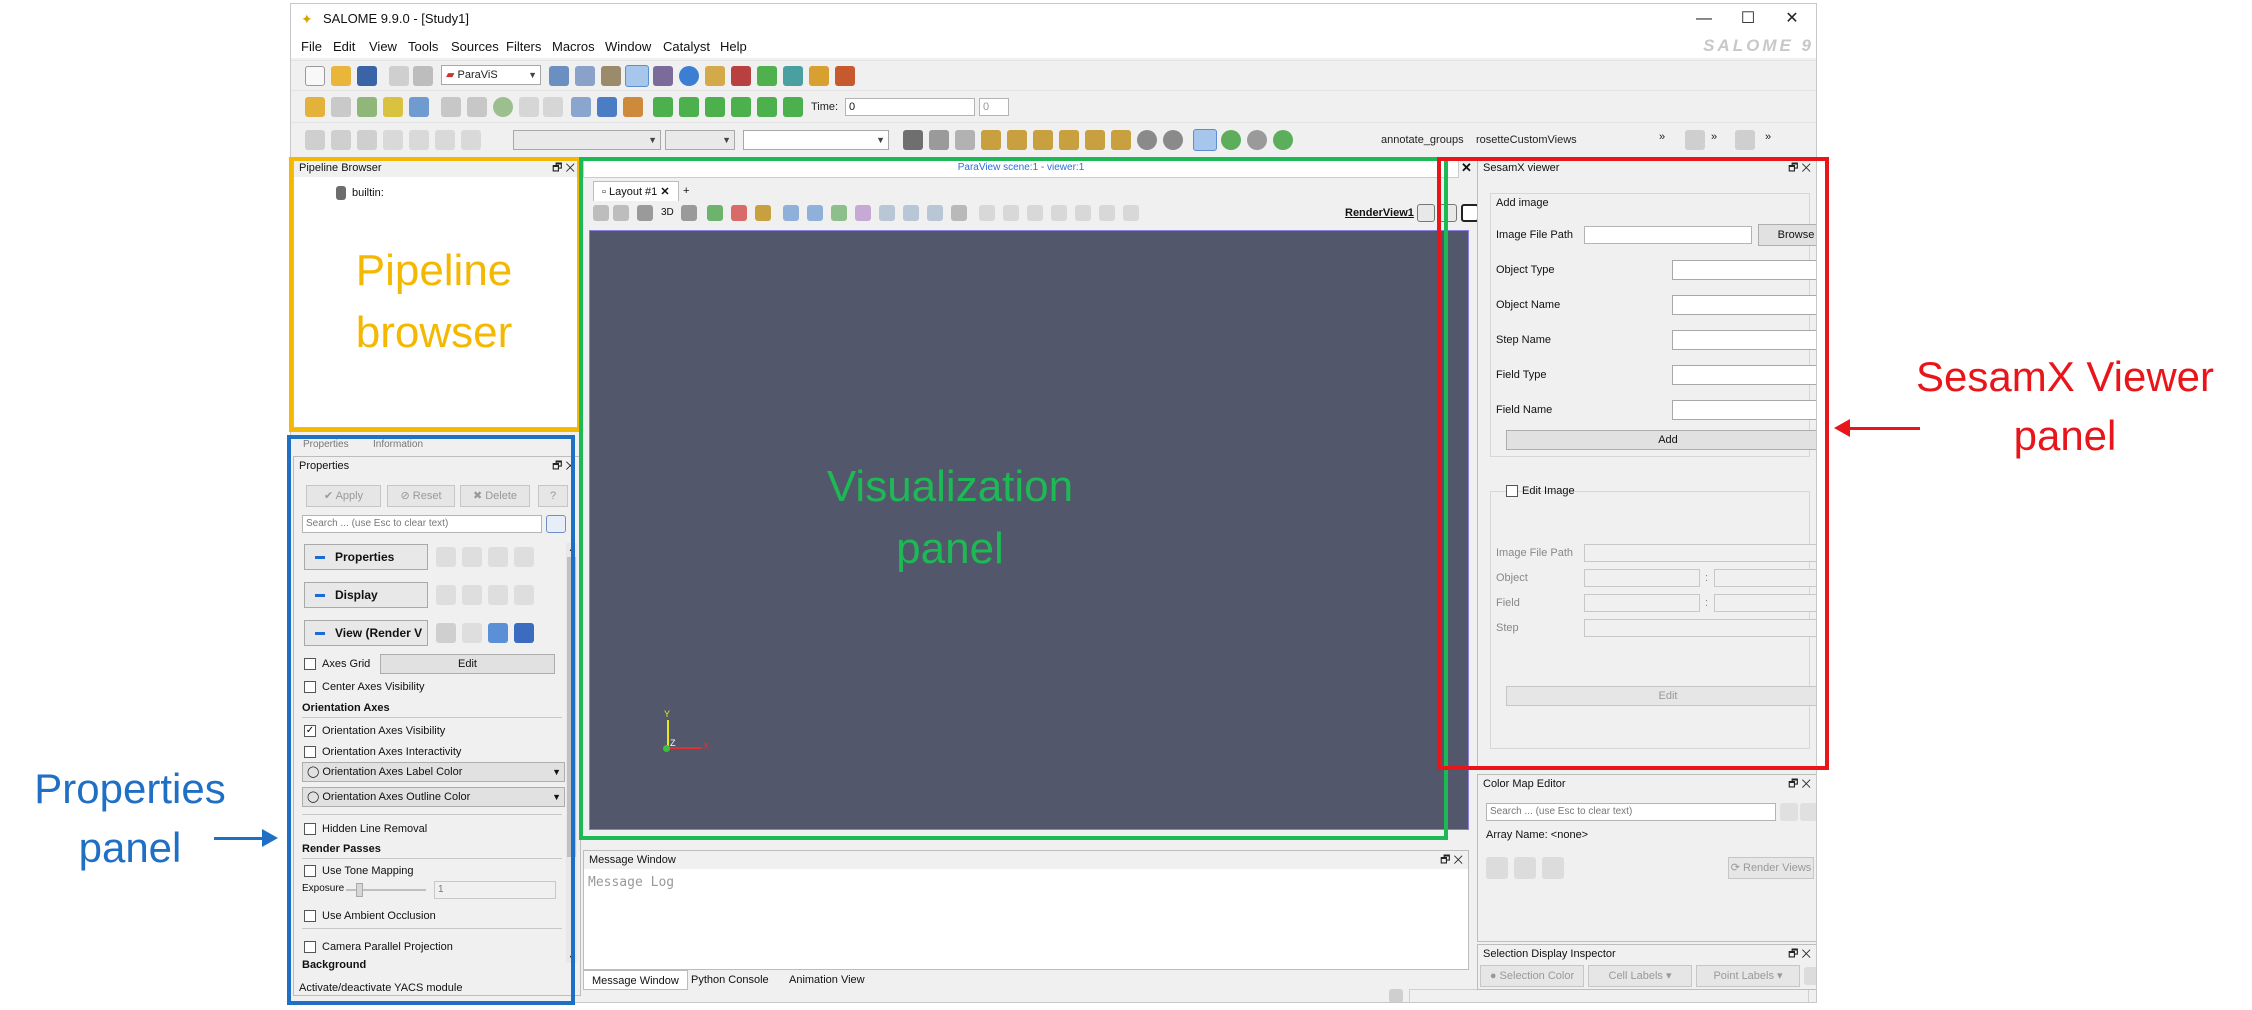  What do you see at coordinates (628, 46) in the screenshot?
I see `menu-window: Window` at bounding box center [628, 46].